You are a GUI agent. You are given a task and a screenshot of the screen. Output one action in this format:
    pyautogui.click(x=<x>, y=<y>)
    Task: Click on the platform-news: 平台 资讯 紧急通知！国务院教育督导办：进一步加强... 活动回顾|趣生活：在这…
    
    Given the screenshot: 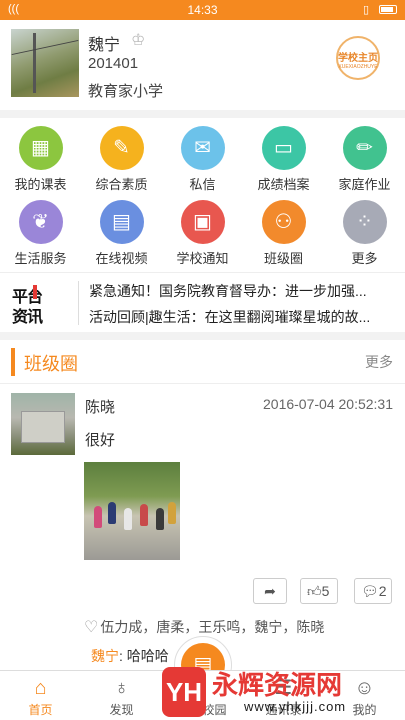 What is the action you would take?
    pyautogui.click(x=202, y=302)
    